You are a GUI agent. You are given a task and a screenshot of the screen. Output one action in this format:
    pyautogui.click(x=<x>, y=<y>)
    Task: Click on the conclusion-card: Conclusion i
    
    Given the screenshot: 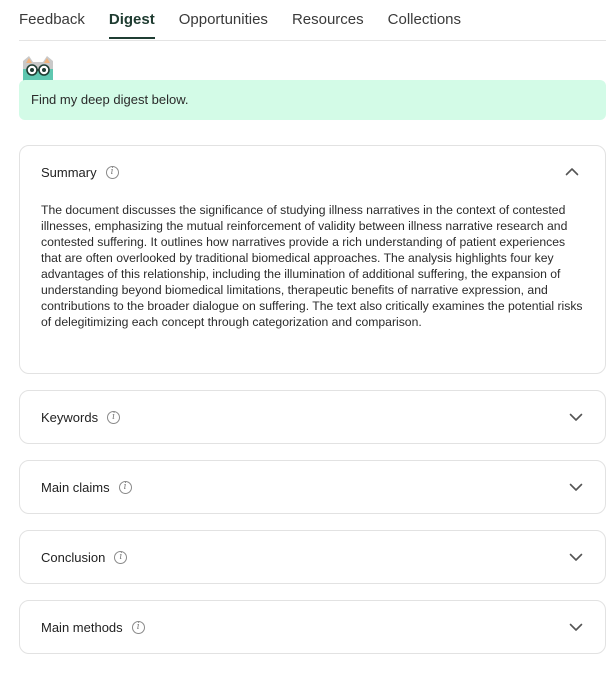 What is the action you would take?
    pyautogui.click(x=312, y=557)
    